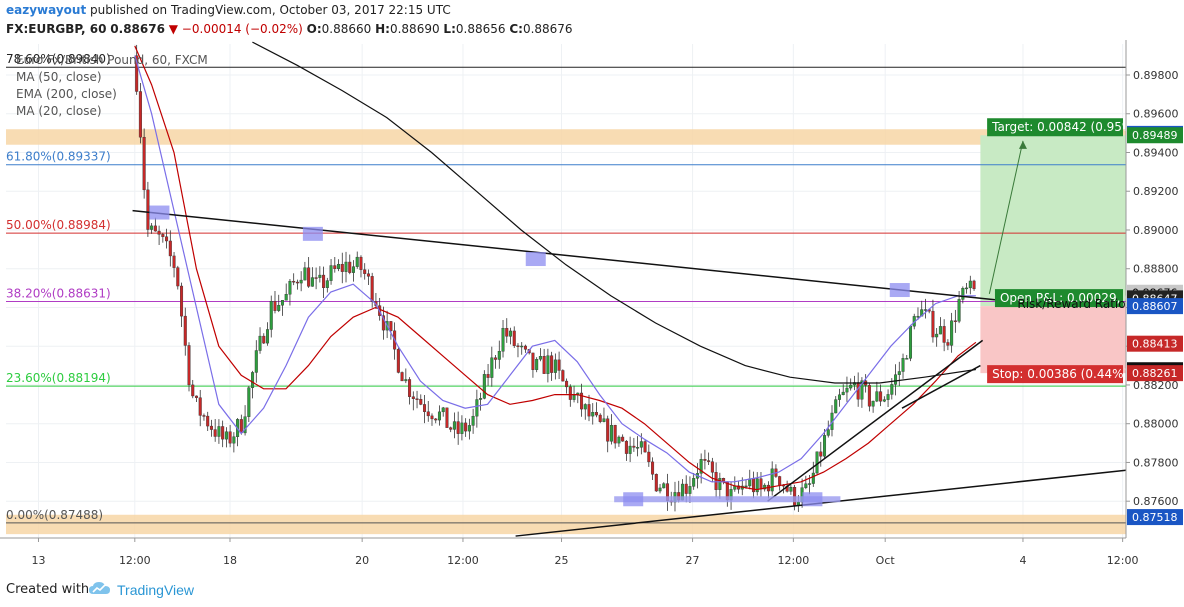 The width and height of the screenshot is (1184, 607). Describe the element at coordinates (1155, 517) in the screenshot. I see `price-tag-label: 0.87518` at that location.